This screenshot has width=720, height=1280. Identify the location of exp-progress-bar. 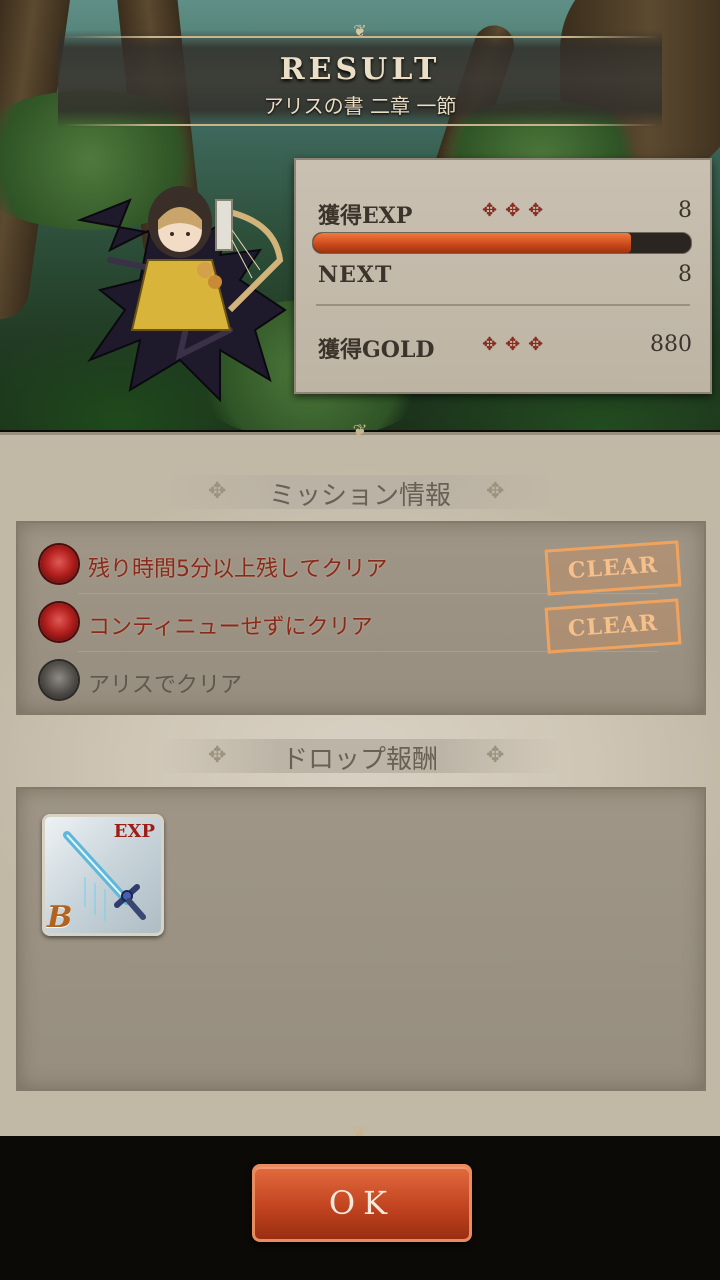
(502, 243).